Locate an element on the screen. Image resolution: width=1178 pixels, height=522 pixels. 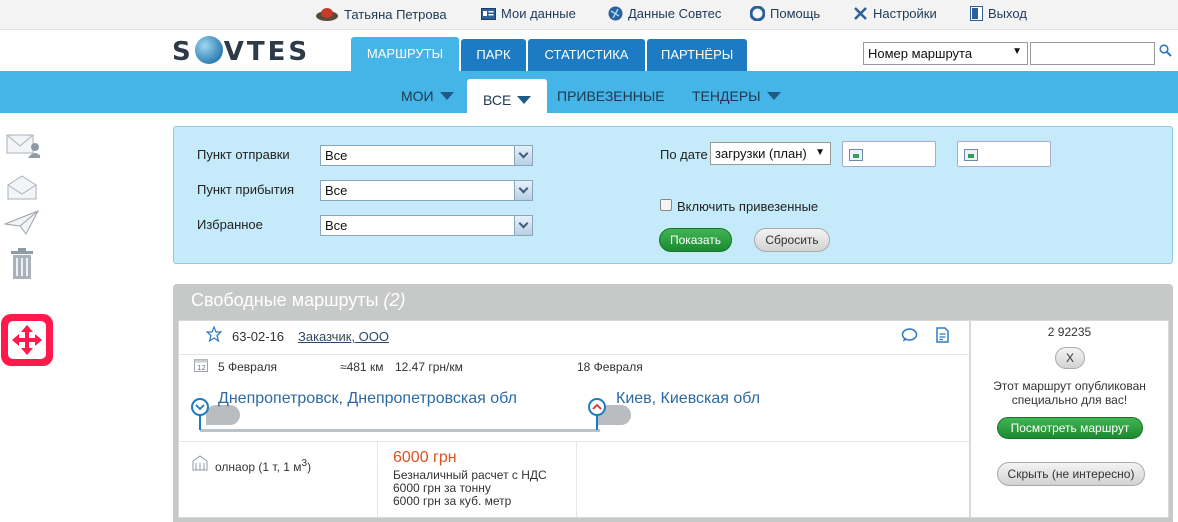
price-per-ton: 6000 грн за тонну is located at coordinates (442, 488).